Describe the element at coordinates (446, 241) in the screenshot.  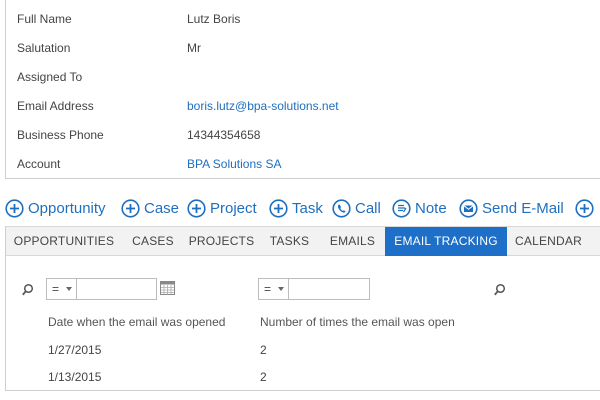
I see `tab-email-tracking: EMAIL TRACKING` at that location.